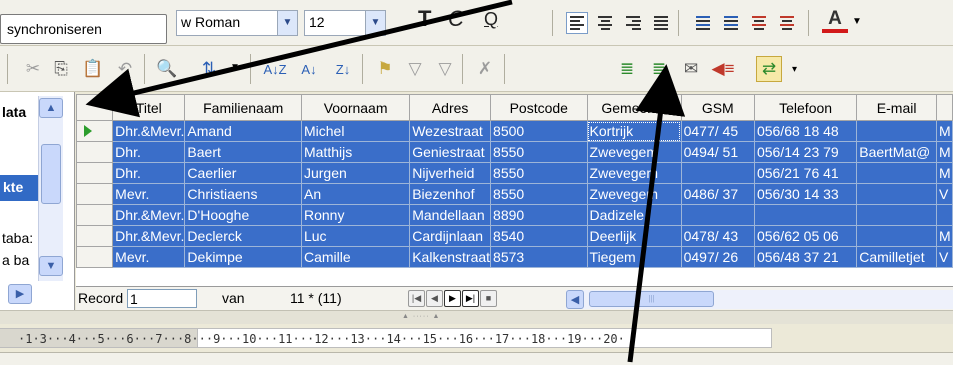 The image size is (953, 365). I want to click on table-cell: Cardijnlaan, so click(450, 236).